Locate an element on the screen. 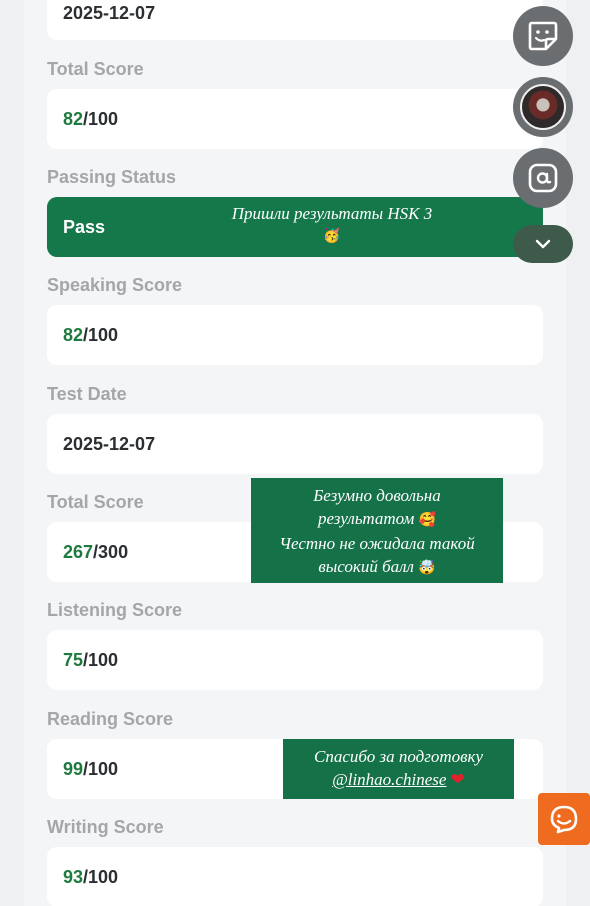 The width and height of the screenshot is (590, 906). speaking-score-field: 82/100 is located at coordinates (295, 335).